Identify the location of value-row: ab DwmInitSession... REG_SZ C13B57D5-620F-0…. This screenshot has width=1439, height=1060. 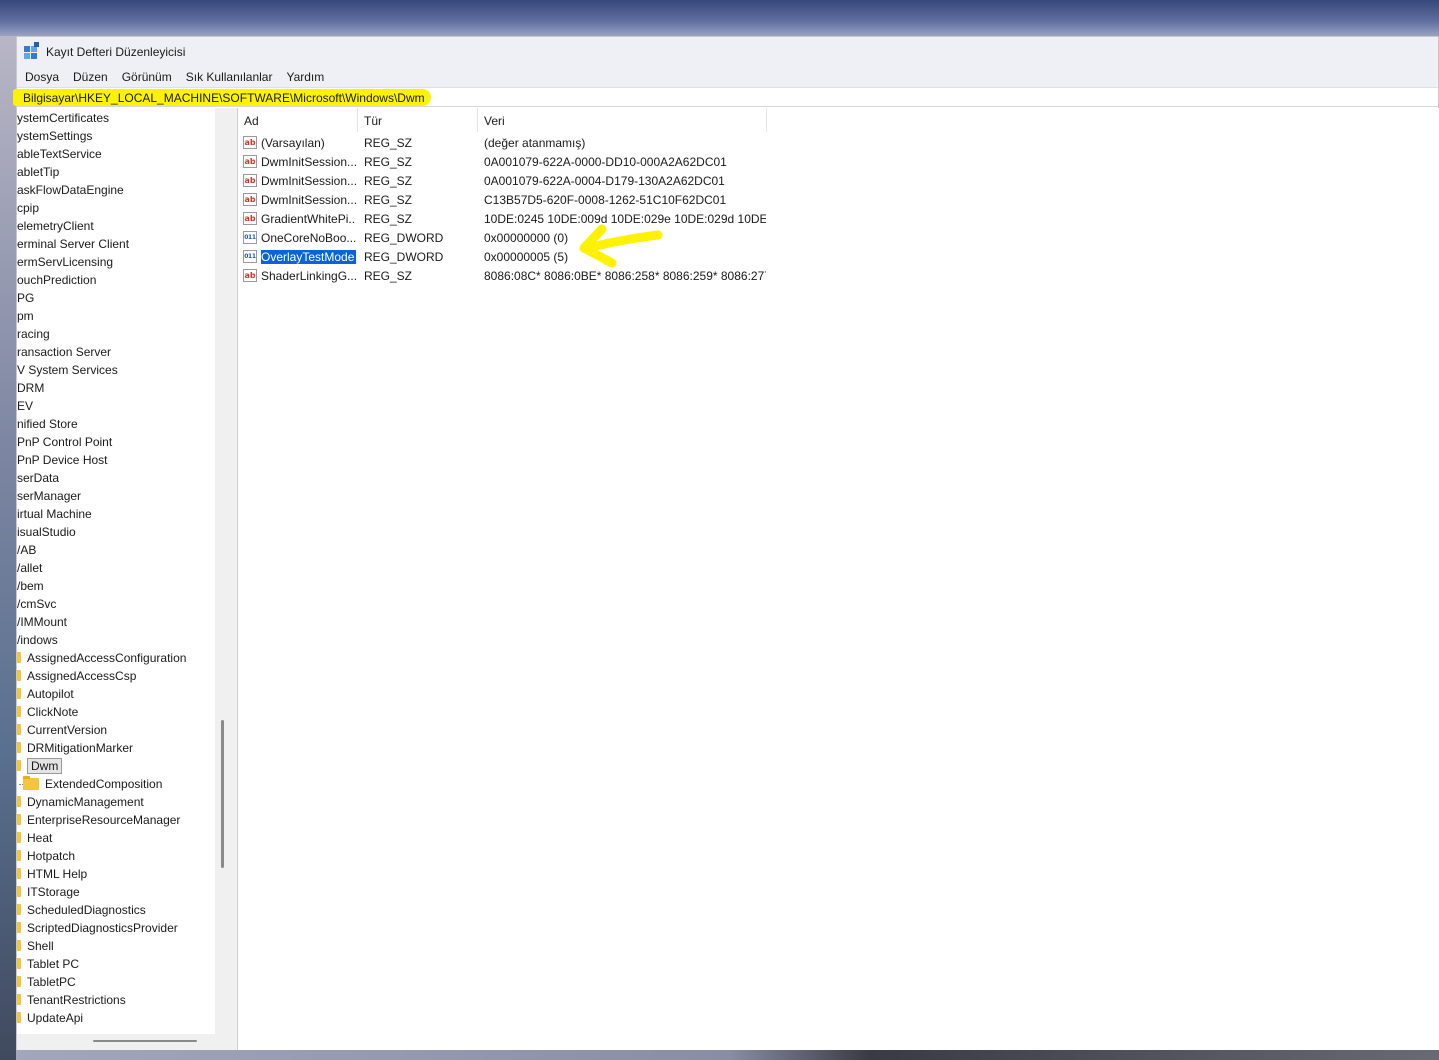
(503, 200).